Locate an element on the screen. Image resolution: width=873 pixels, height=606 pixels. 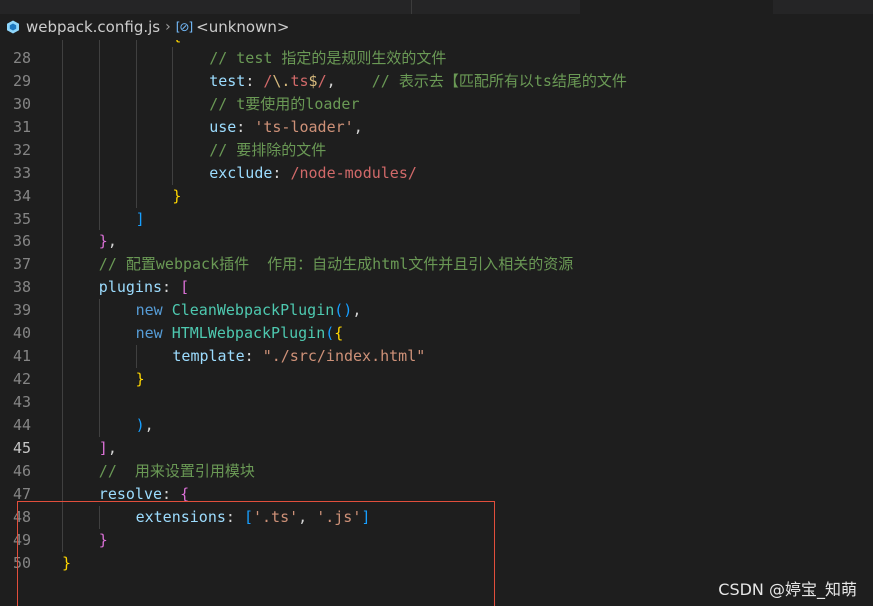
tab-separator is located at coordinates (411, 7).